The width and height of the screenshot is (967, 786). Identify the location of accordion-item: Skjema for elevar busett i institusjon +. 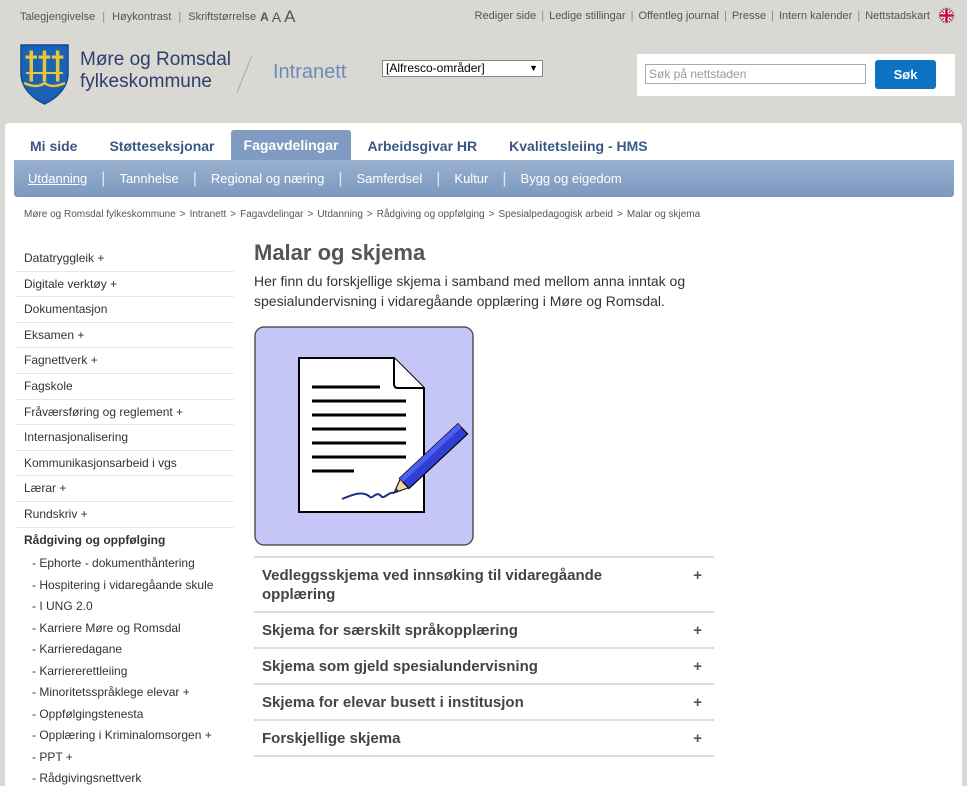
(484, 703).